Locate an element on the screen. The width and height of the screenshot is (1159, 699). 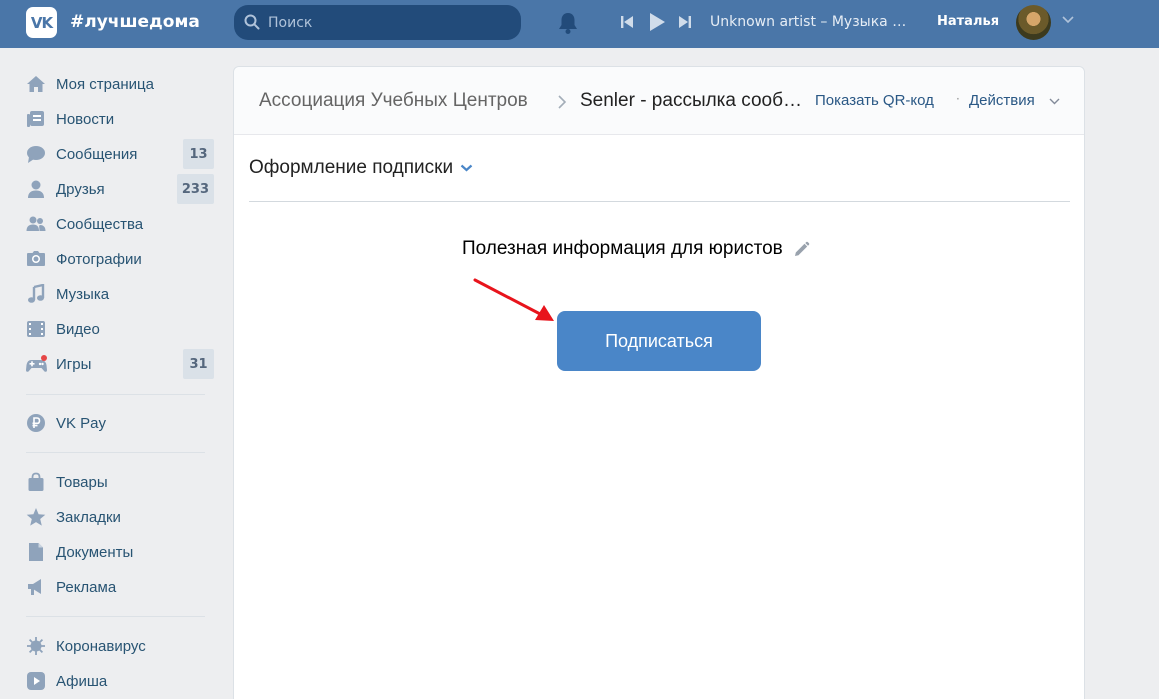
sidebar-item-bookmarks: Закладки is located at coordinates (117, 517).